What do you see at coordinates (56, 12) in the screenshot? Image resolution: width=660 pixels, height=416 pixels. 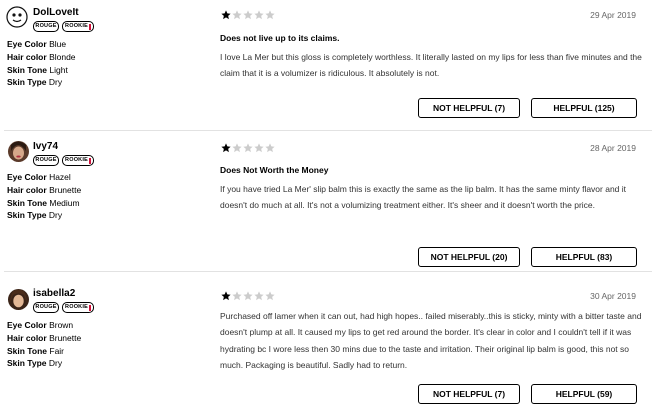 I see `username: DolLoveIt` at bounding box center [56, 12].